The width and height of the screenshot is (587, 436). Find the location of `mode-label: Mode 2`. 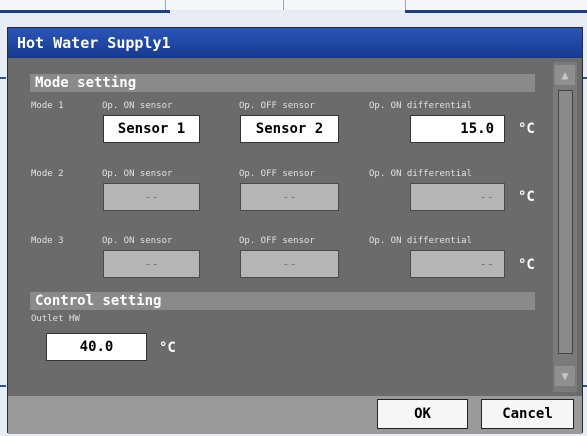

mode-label: Mode 2 is located at coordinates (47, 174).